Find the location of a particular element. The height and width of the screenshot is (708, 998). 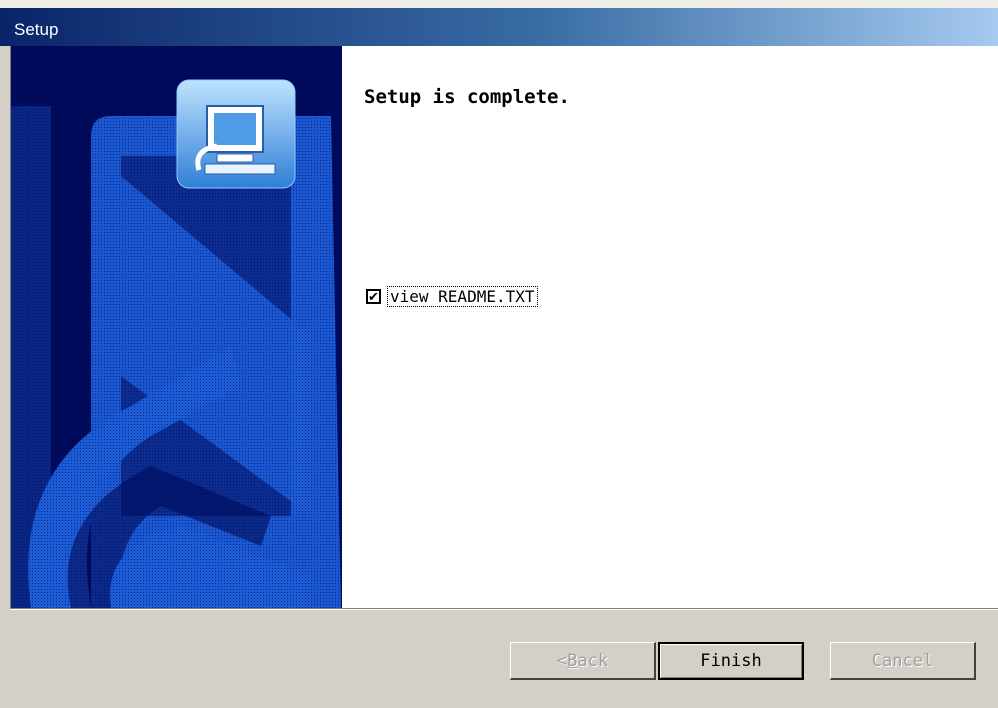

finish-button: Finish is located at coordinates (731, 661).